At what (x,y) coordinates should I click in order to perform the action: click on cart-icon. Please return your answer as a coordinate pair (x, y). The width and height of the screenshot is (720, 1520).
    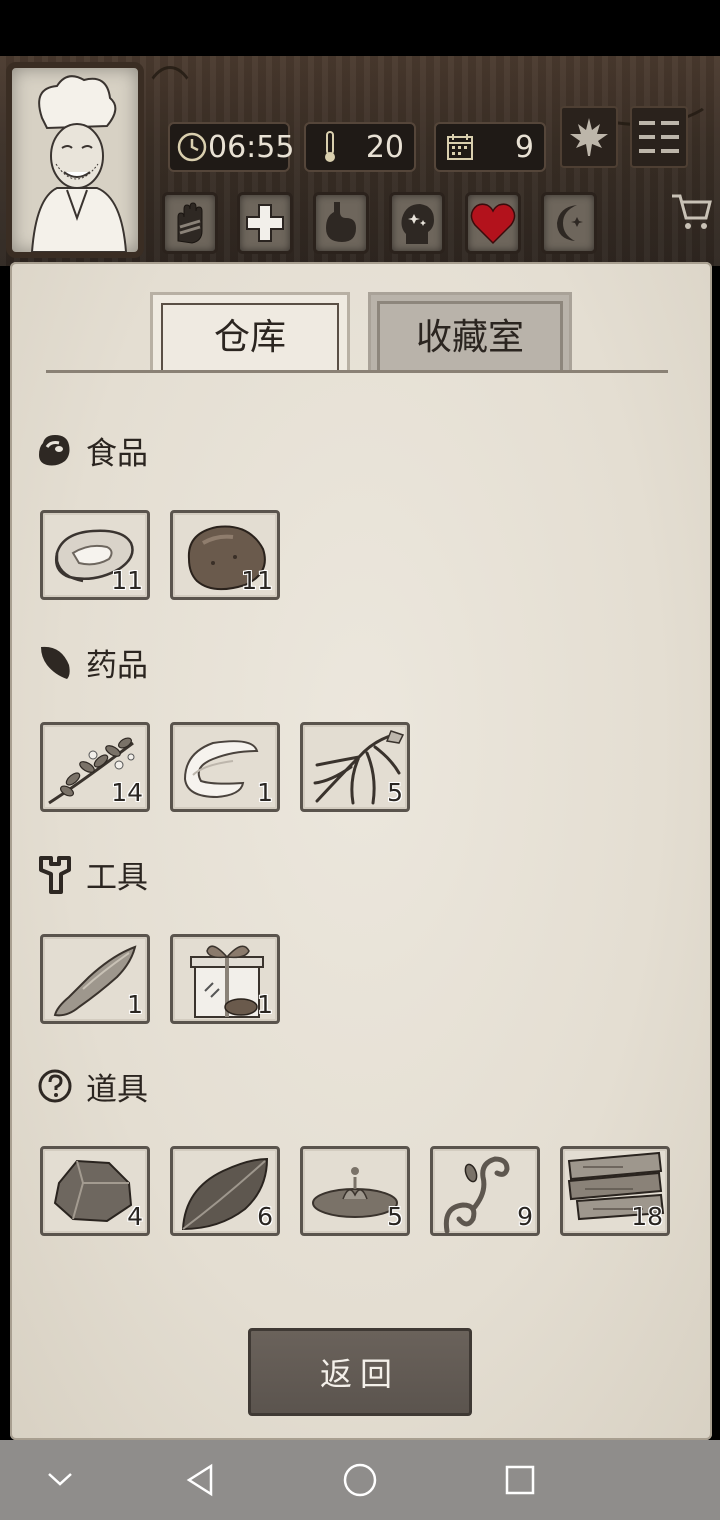
    Looking at the image, I should click on (692, 211).